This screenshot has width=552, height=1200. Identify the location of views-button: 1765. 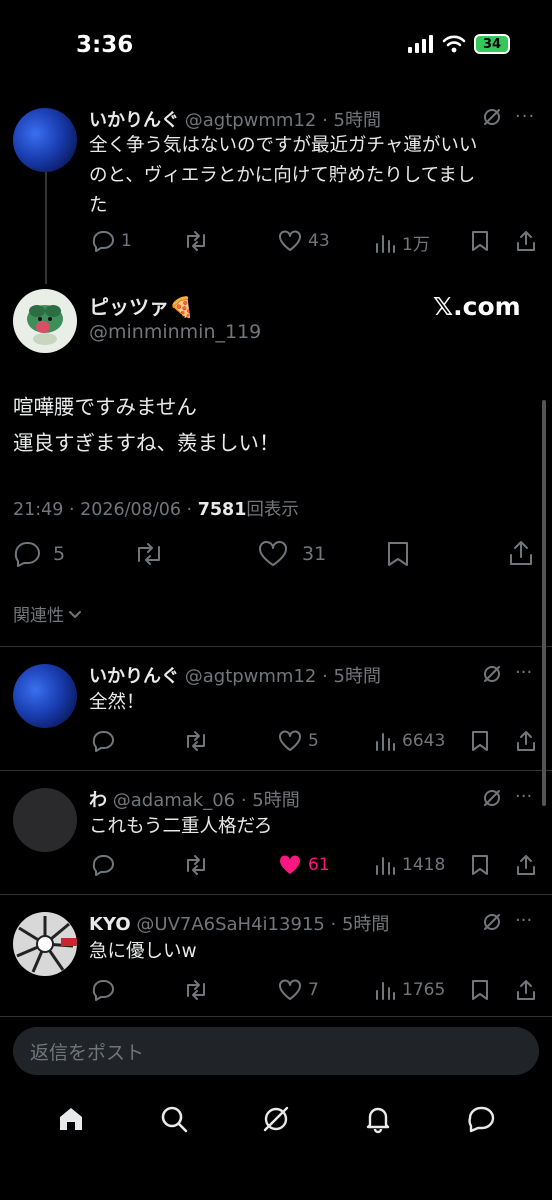
(409, 990).